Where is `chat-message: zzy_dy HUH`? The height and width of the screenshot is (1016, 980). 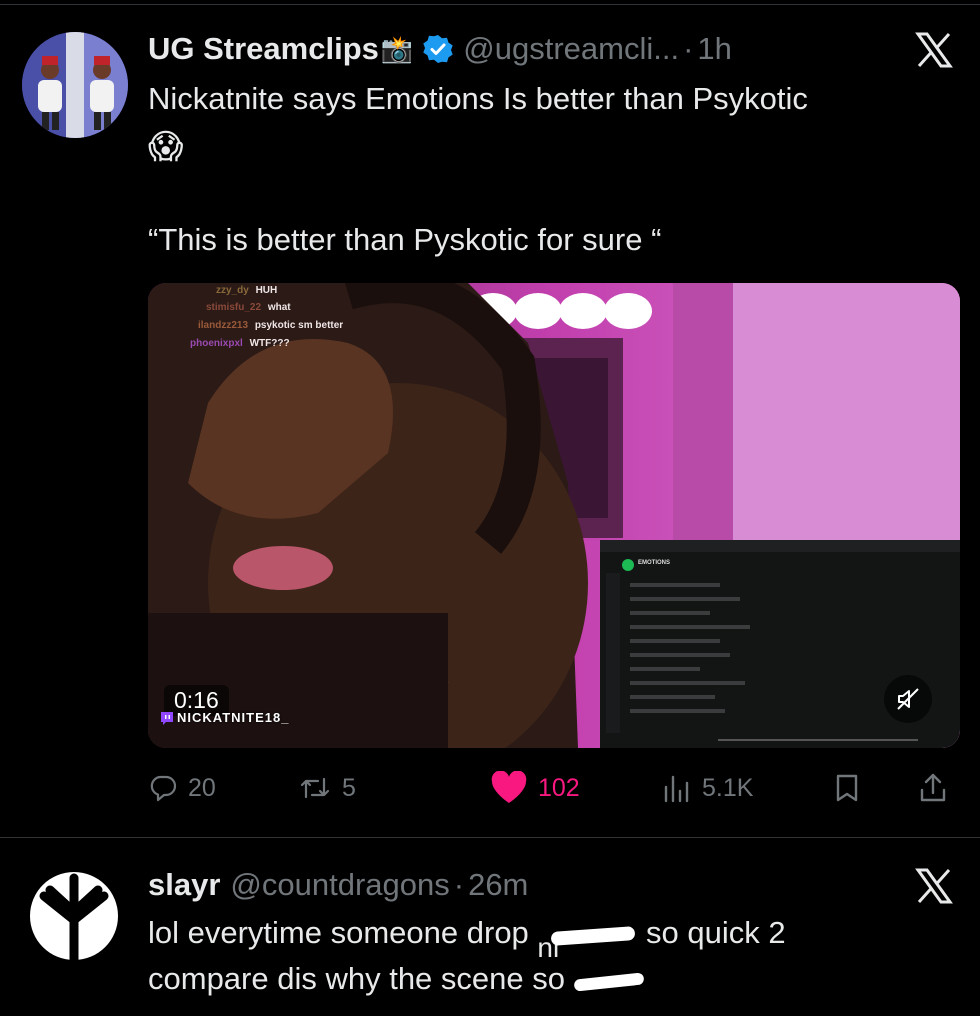 chat-message: zzy_dy HUH is located at coordinates (246, 290).